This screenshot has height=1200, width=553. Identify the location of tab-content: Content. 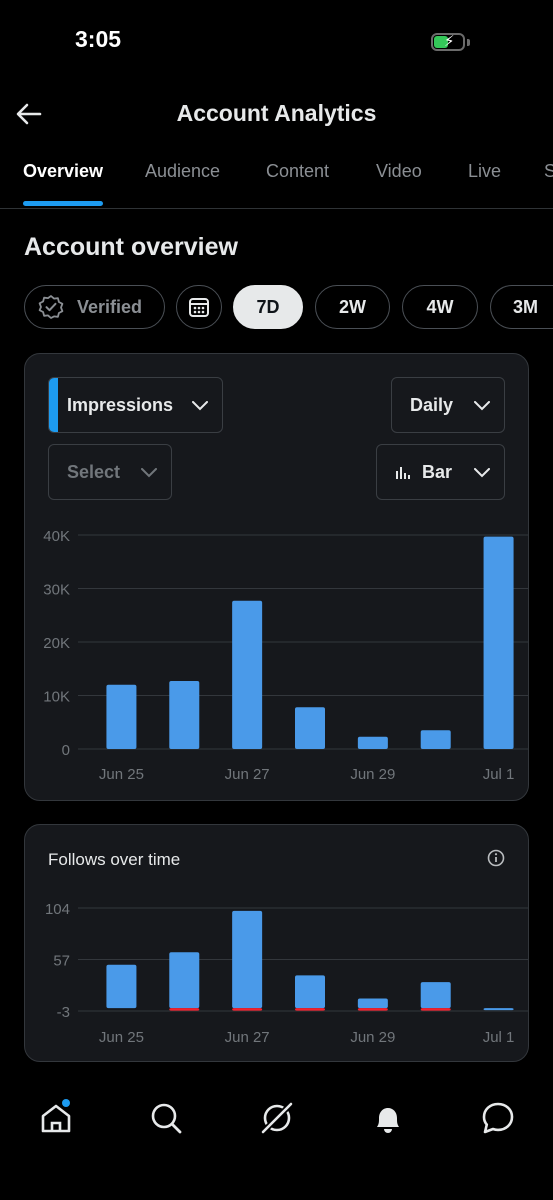
(297, 171).